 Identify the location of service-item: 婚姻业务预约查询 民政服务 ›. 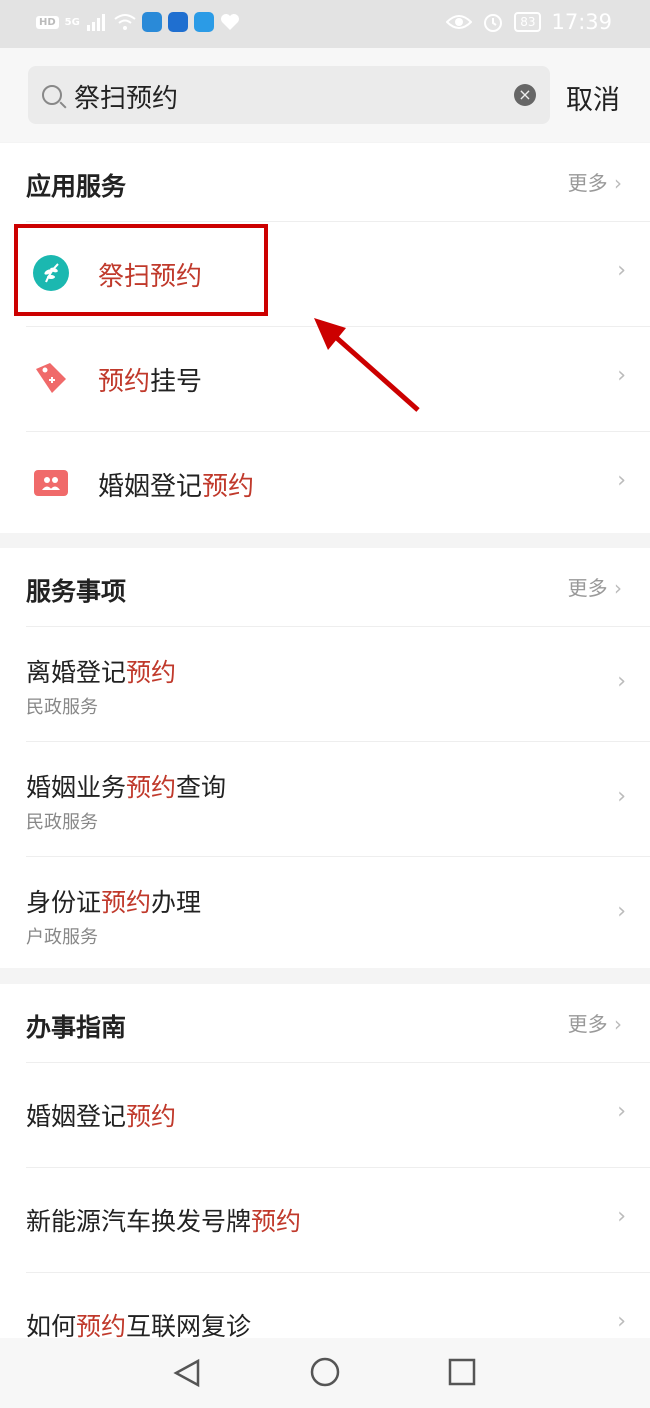
(338, 799).